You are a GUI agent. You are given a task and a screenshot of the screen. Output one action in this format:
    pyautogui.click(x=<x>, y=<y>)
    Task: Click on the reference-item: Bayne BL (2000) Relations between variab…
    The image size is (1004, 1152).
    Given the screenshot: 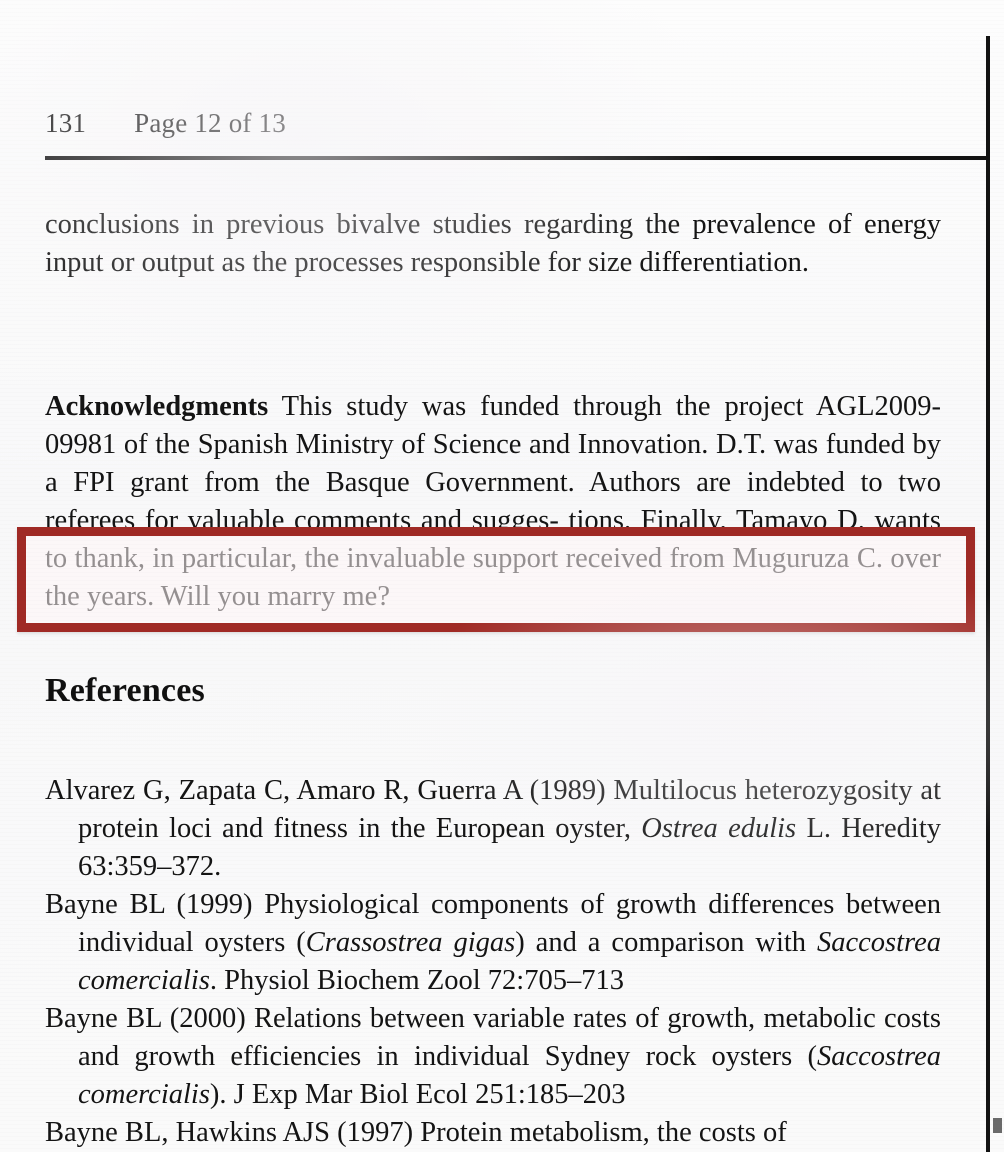 What is the action you would take?
    pyautogui.click(x=493, y=1057)
    